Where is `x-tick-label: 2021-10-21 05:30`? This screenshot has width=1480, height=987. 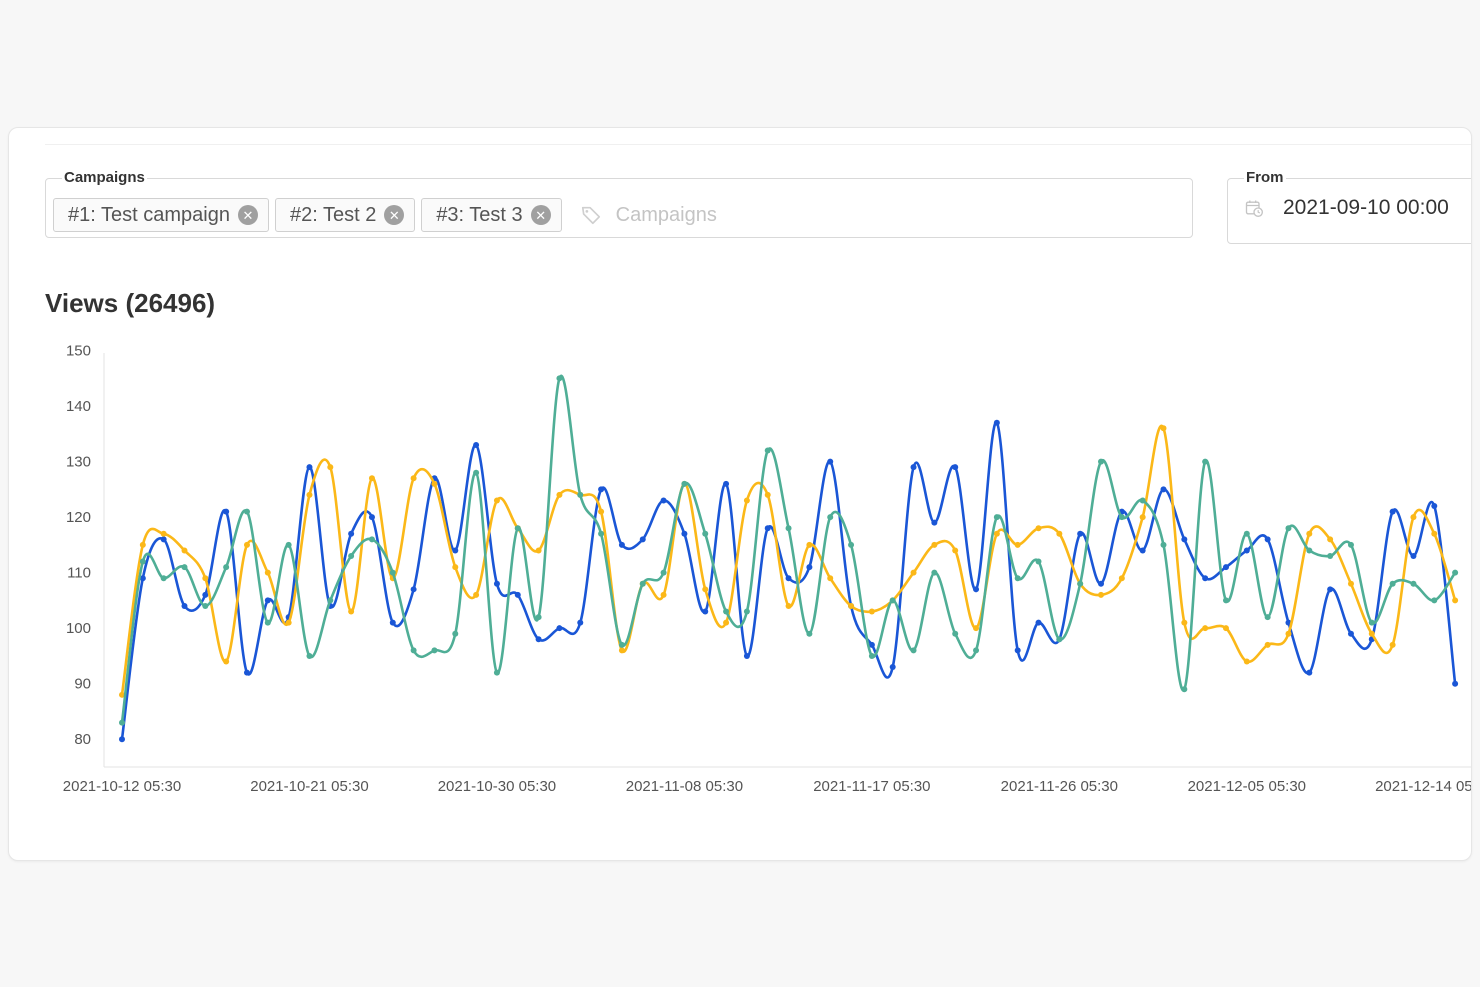 x-tick-label: 2021-10-21 05:30 is located at coordinates (309, 786).